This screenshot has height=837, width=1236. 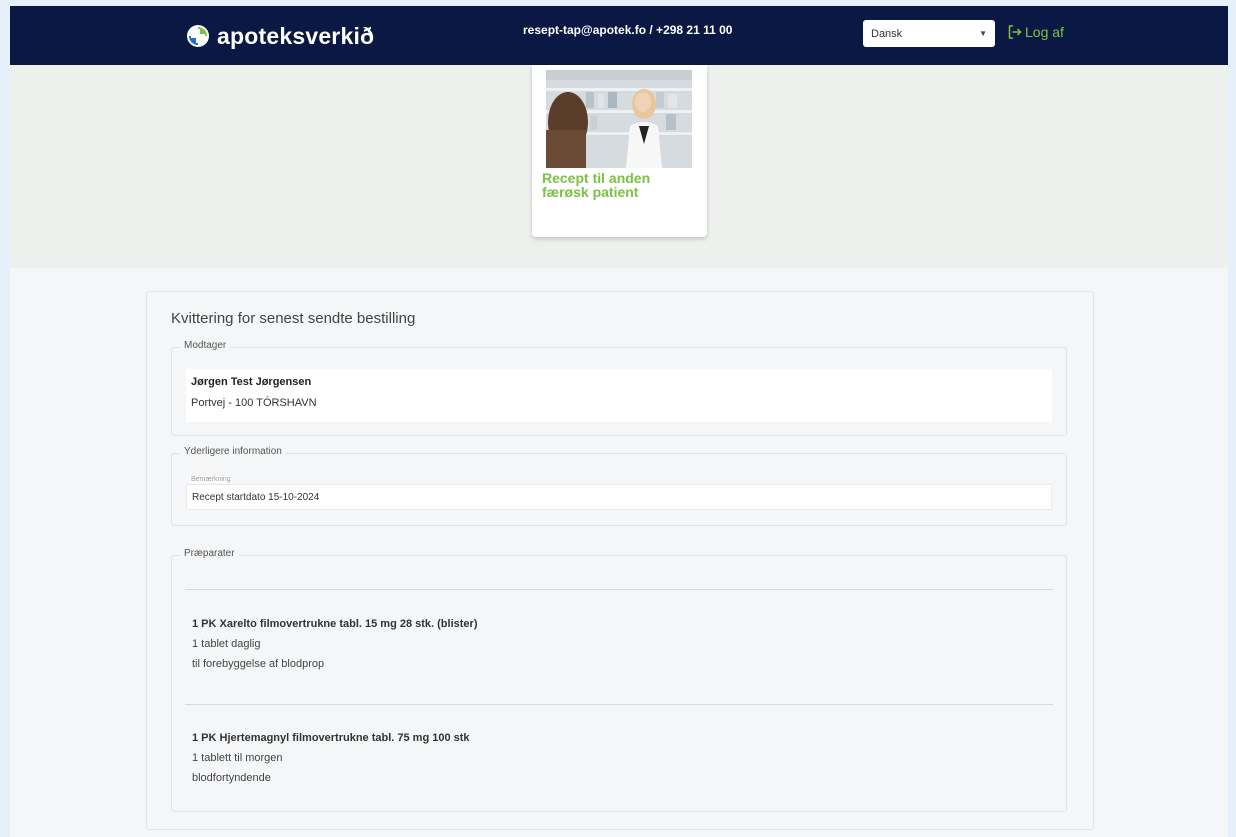 I want to click on caret-down-icon: ▼, so click(x=983, y=33).